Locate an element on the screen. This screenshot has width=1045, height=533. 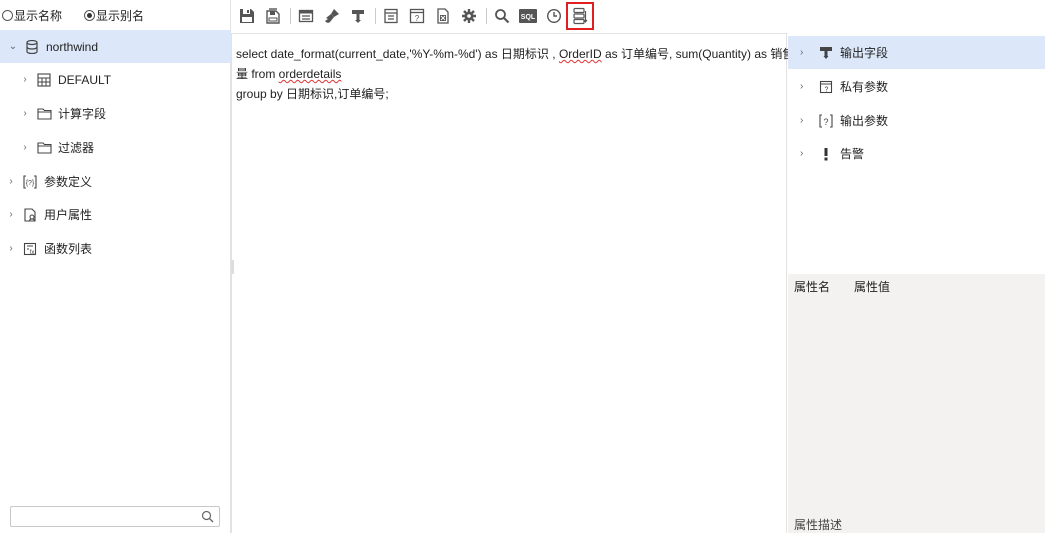
tree-item-calculated-fields: › 计算字段 is located at coordinates (115, 113).